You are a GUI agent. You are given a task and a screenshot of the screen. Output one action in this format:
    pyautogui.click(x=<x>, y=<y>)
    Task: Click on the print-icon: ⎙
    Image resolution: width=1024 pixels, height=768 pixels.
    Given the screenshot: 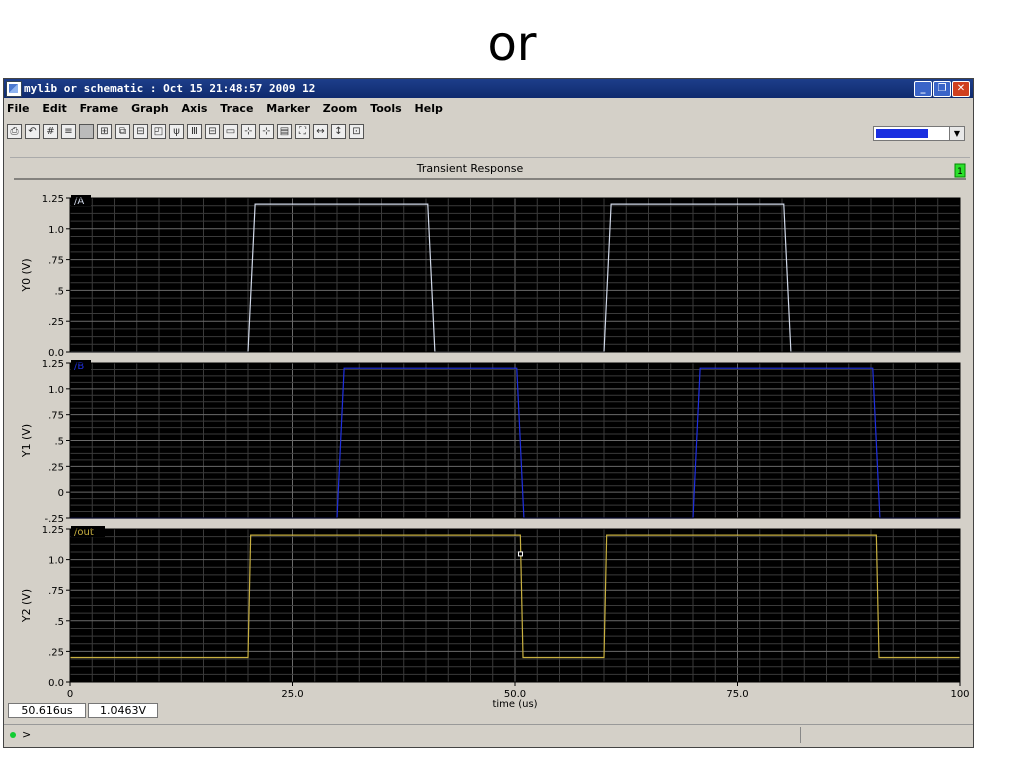 What is the action you would take?
    pyautogui.click(x=14, y=131)
    